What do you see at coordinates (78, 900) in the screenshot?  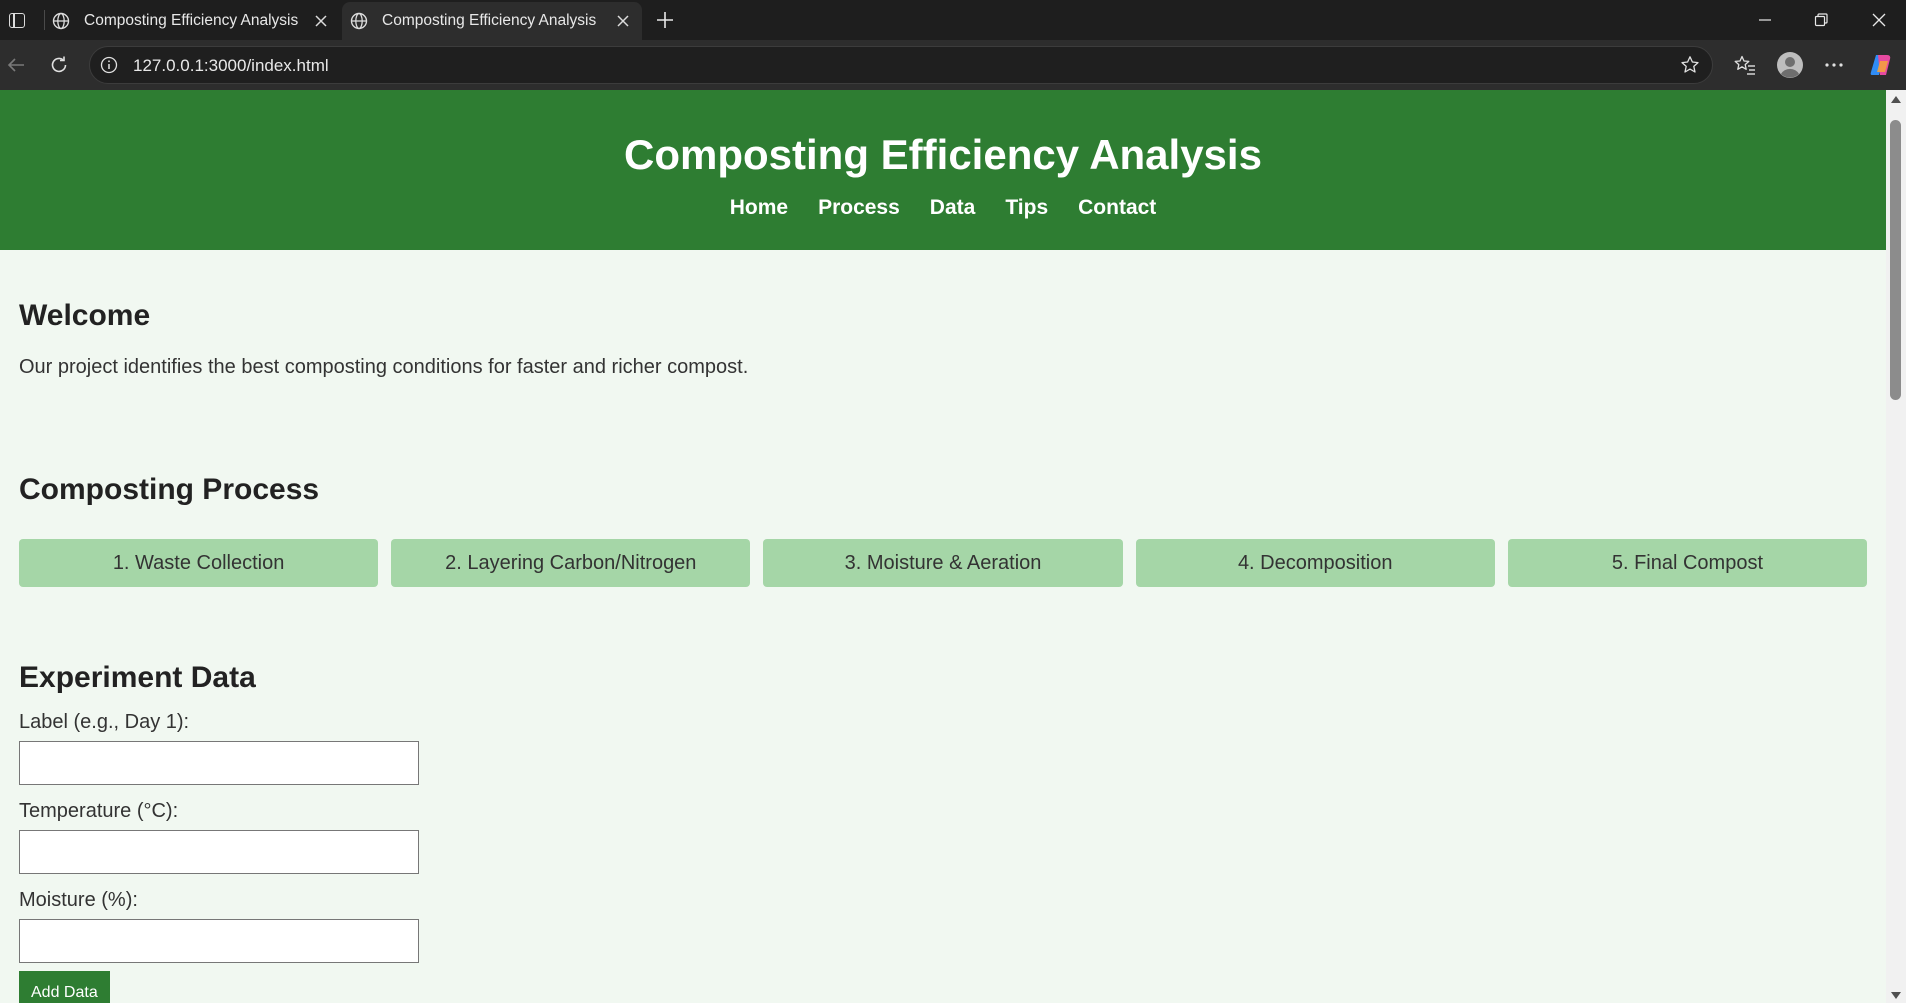 I see `moisture-field-label: Moisture (%):` at bounding box center [78, 900].